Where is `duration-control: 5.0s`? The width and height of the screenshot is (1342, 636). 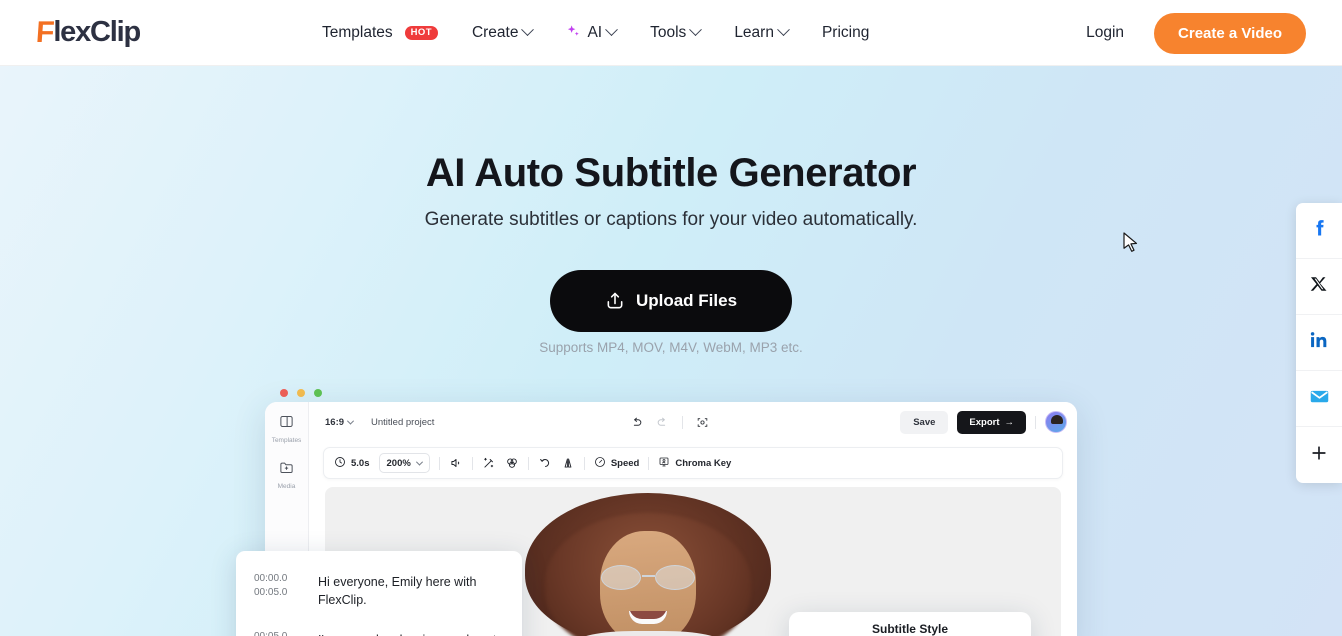
duration-control: 5.0s is located at coordinates (352, 463).